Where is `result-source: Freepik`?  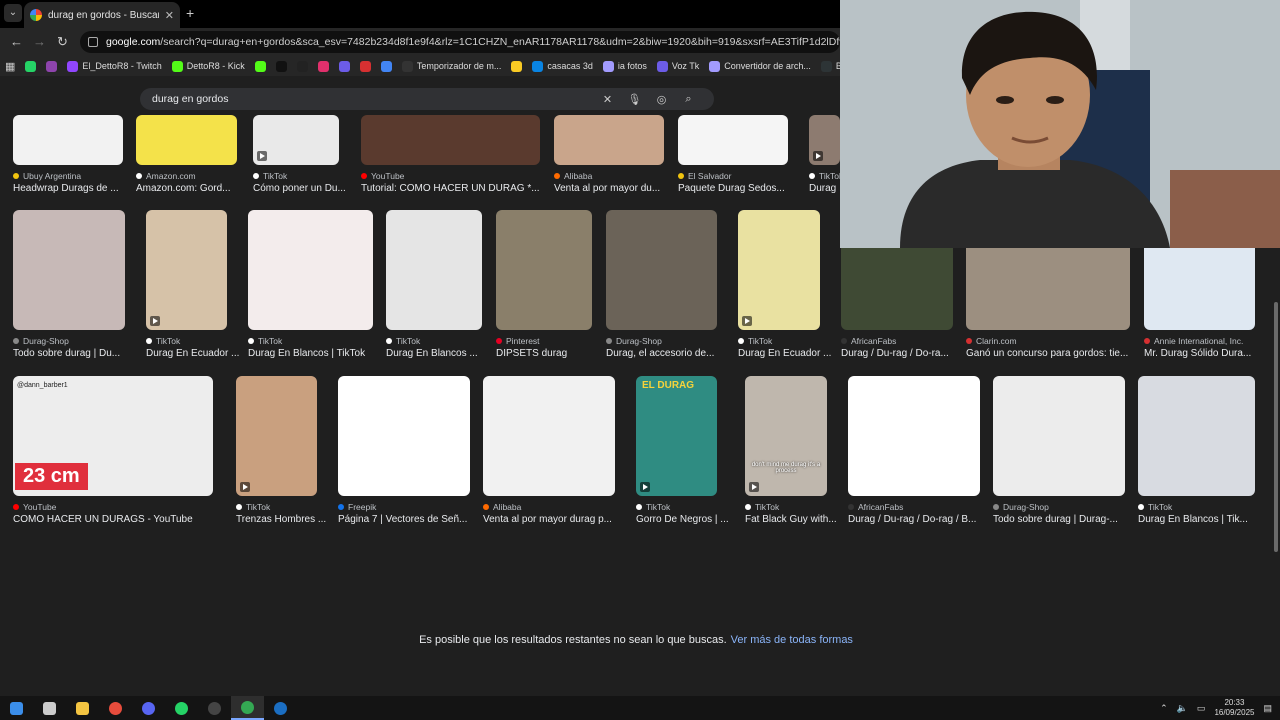
result-source: Freepik is located at coordinates (404, 507).